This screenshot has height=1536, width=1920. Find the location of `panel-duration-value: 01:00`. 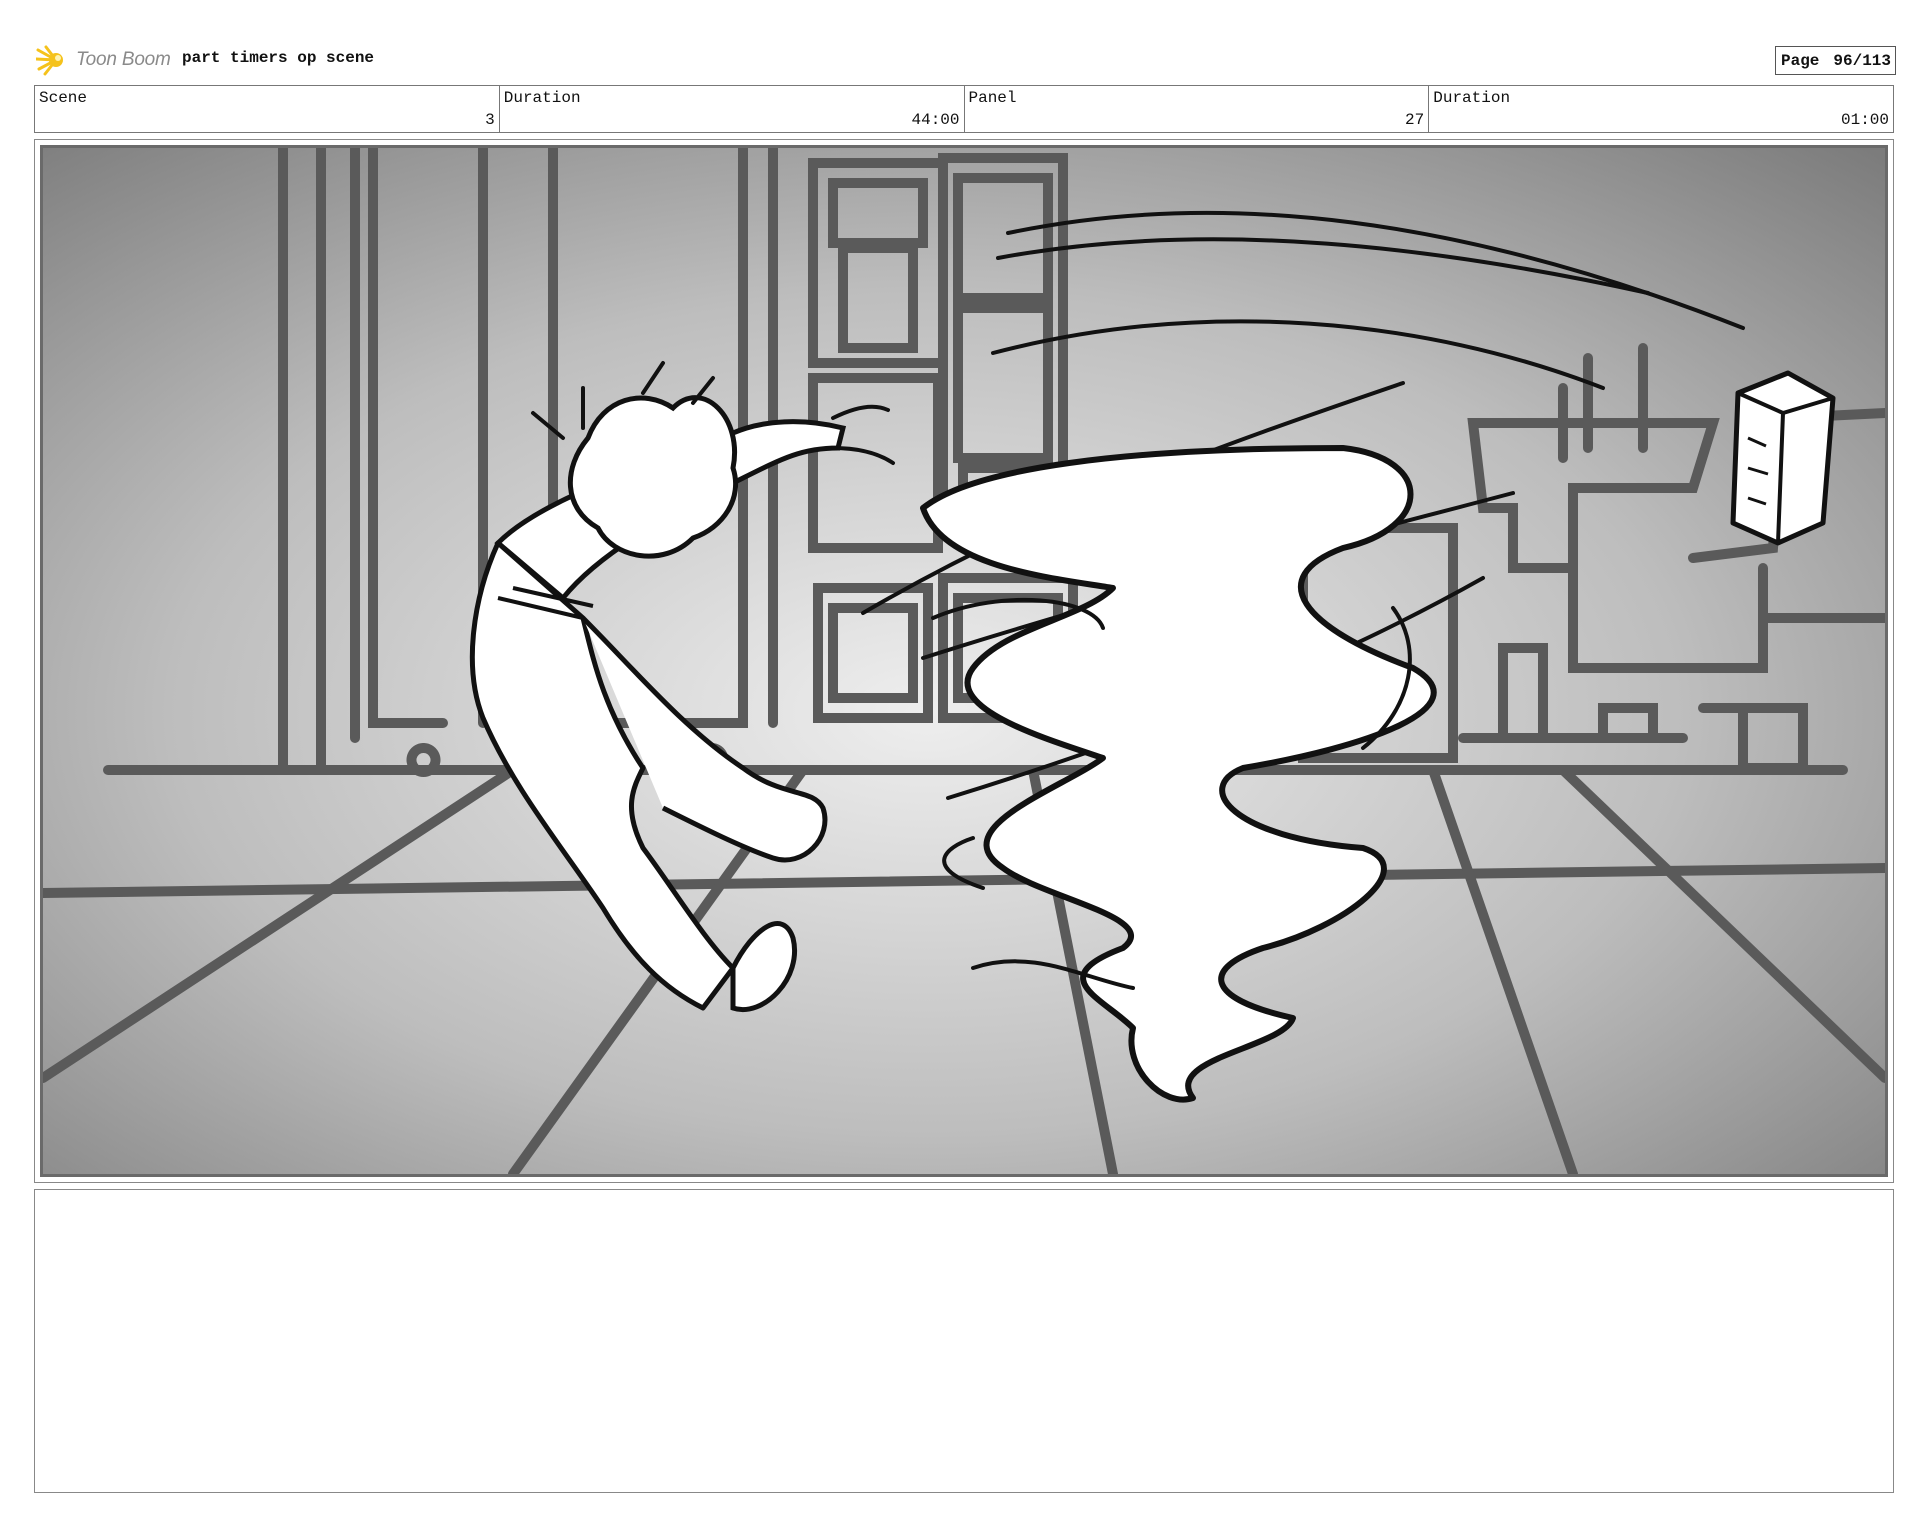

panel-duration-value: 01:00 is located at coordinates (1864, 120).